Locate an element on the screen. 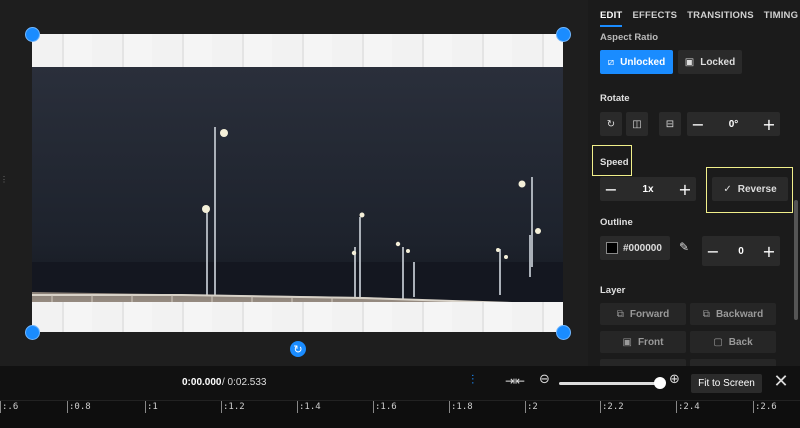  checkmark-icon: ✓ is located at coordinates (727, 189).